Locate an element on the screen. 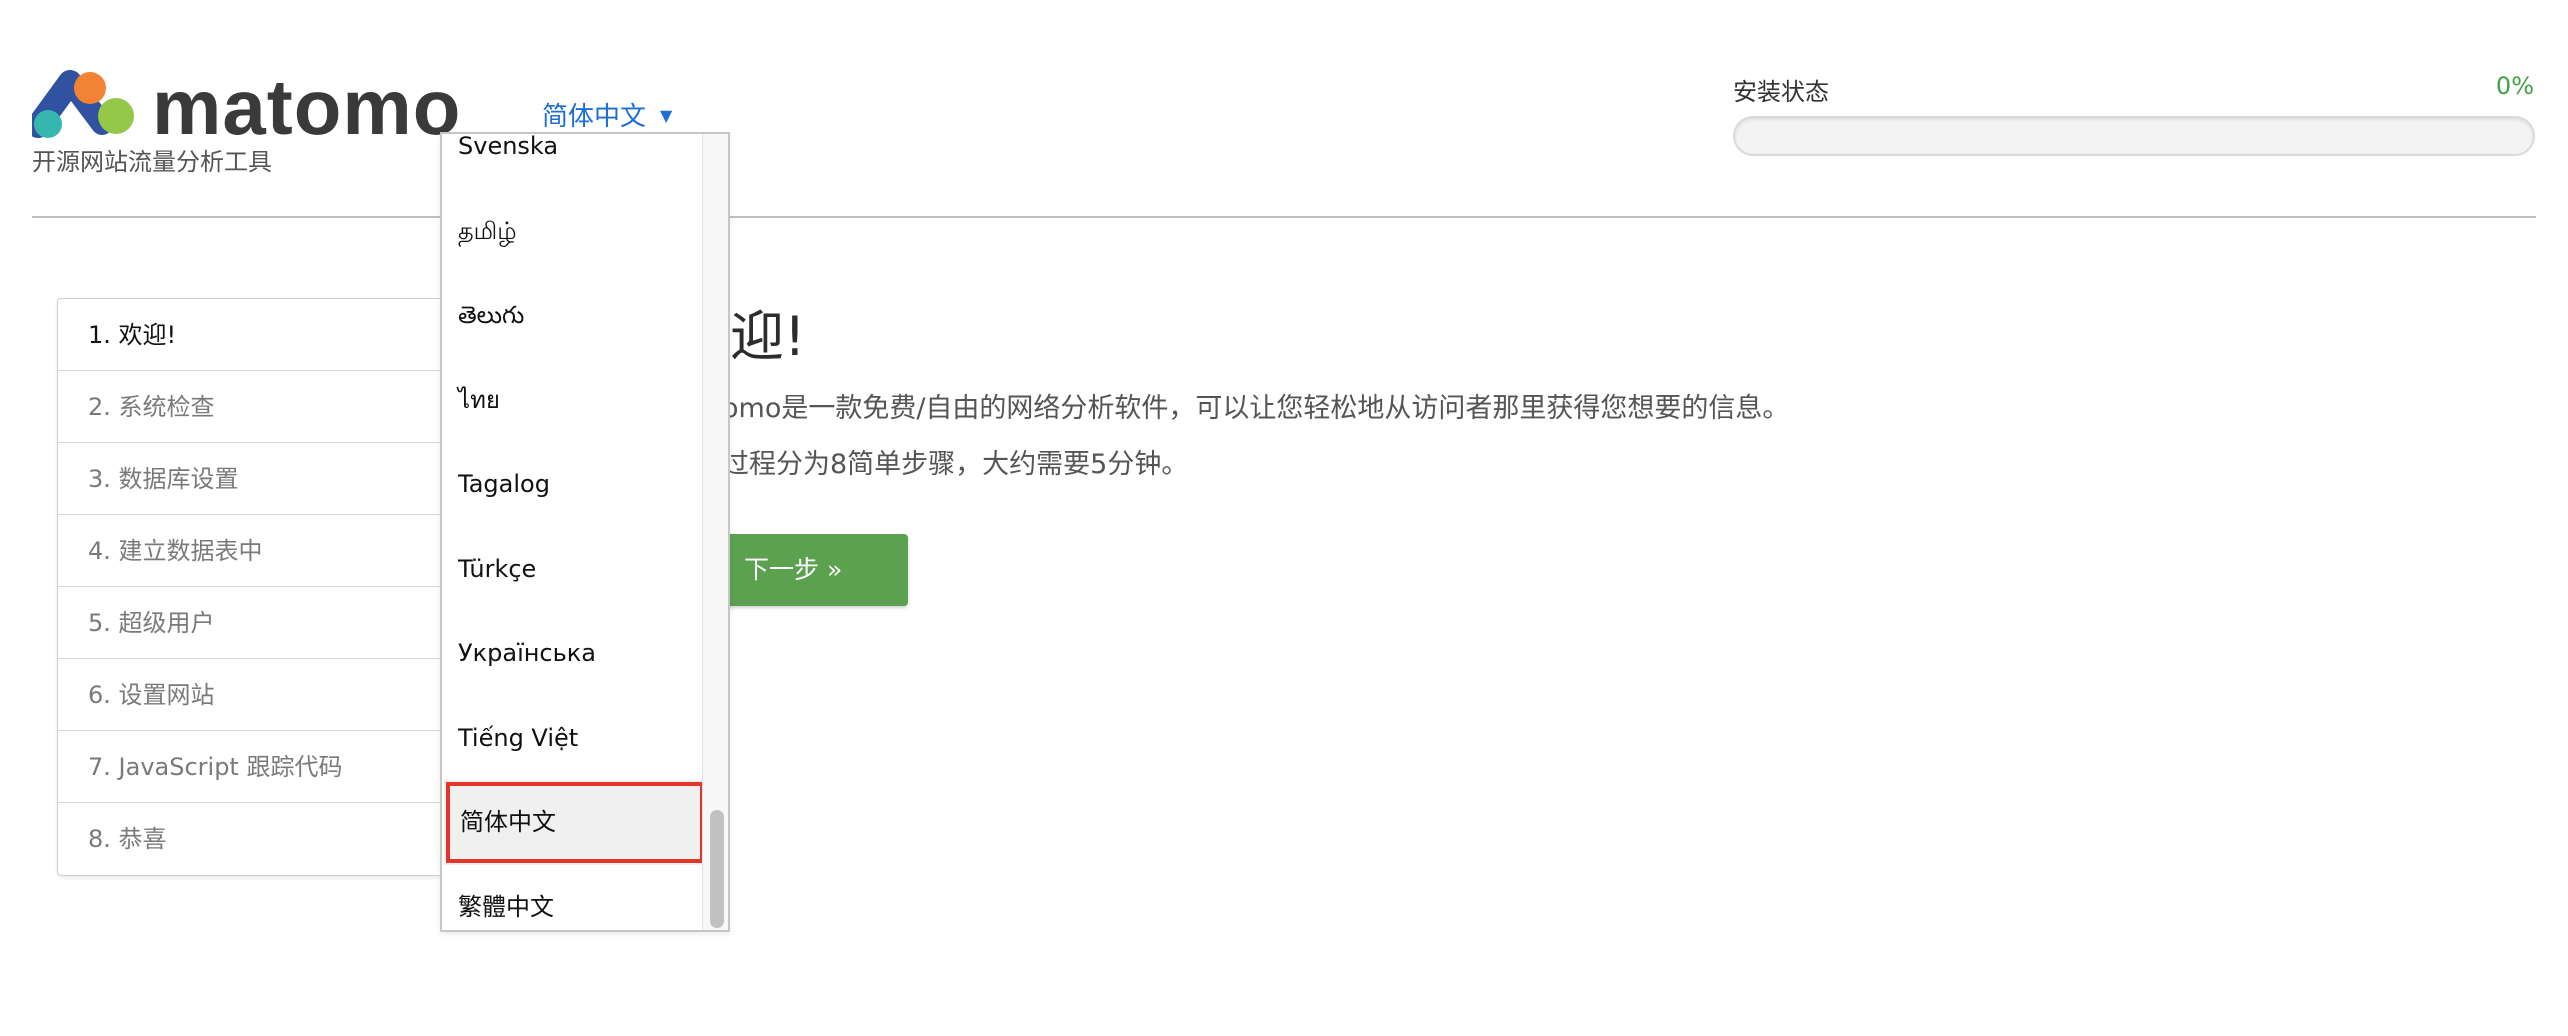 This screenshot has height=1036, width=2568. dropdown-scroll-thumb is located at coordinates (717, 869).